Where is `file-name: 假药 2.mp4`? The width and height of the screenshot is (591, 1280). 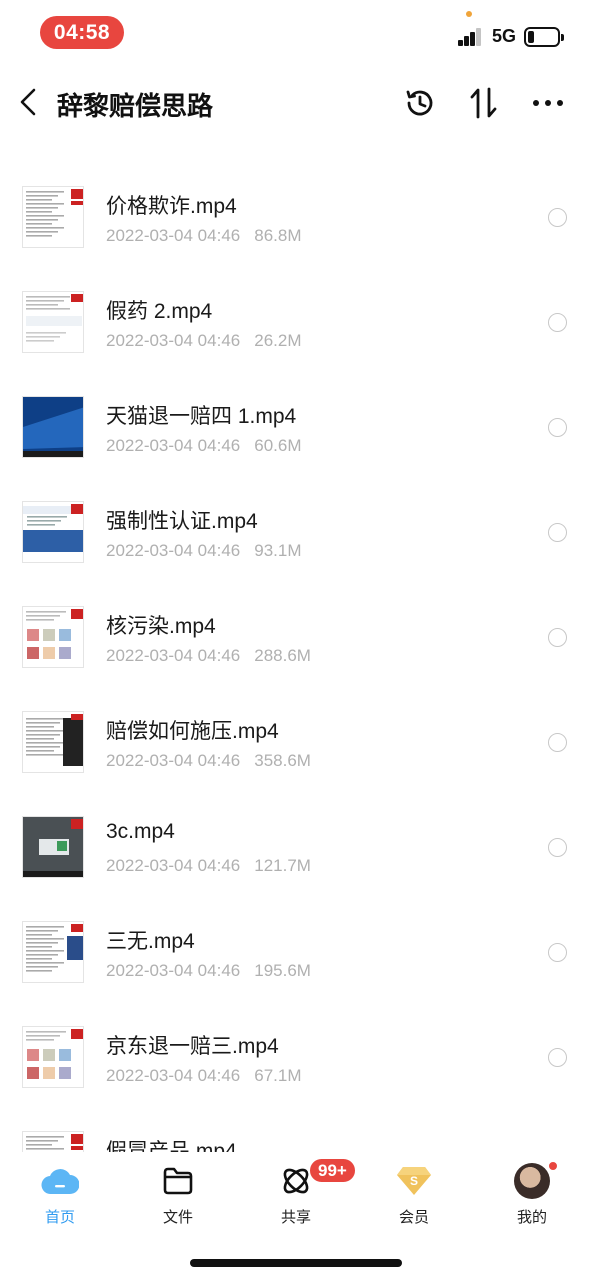 file-name: 假药 2.mp4 is located at coordinates (159, 311).